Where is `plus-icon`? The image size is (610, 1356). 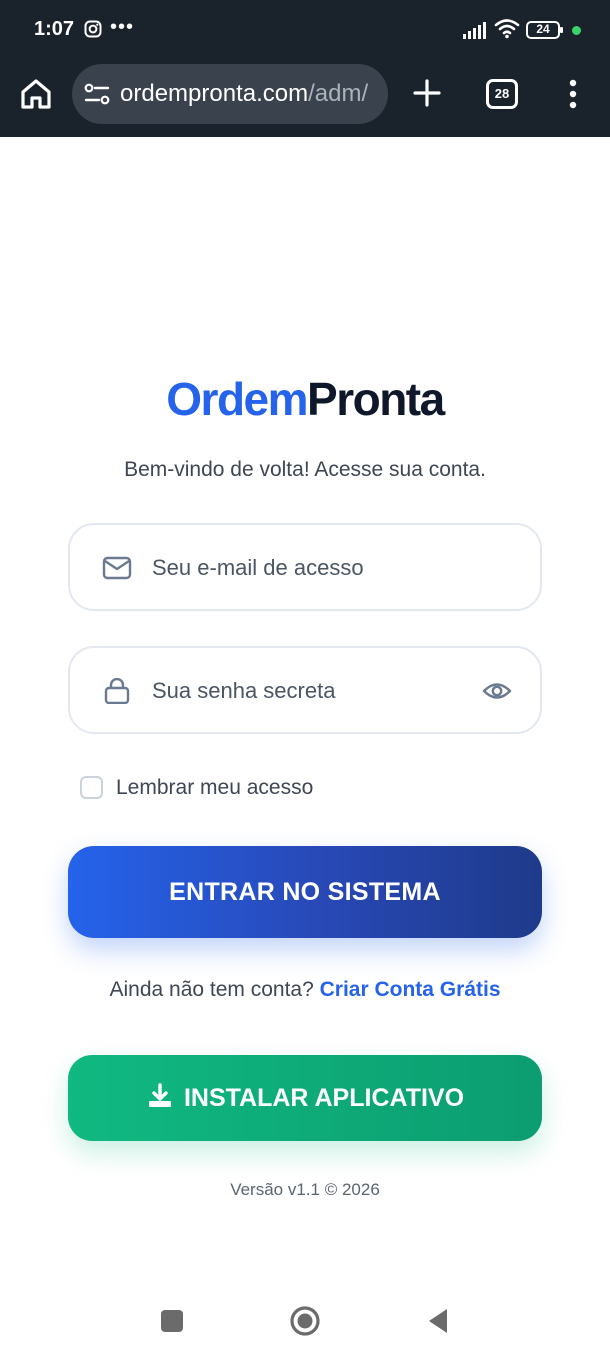 plus-icon is located at coordinates (427, 93).